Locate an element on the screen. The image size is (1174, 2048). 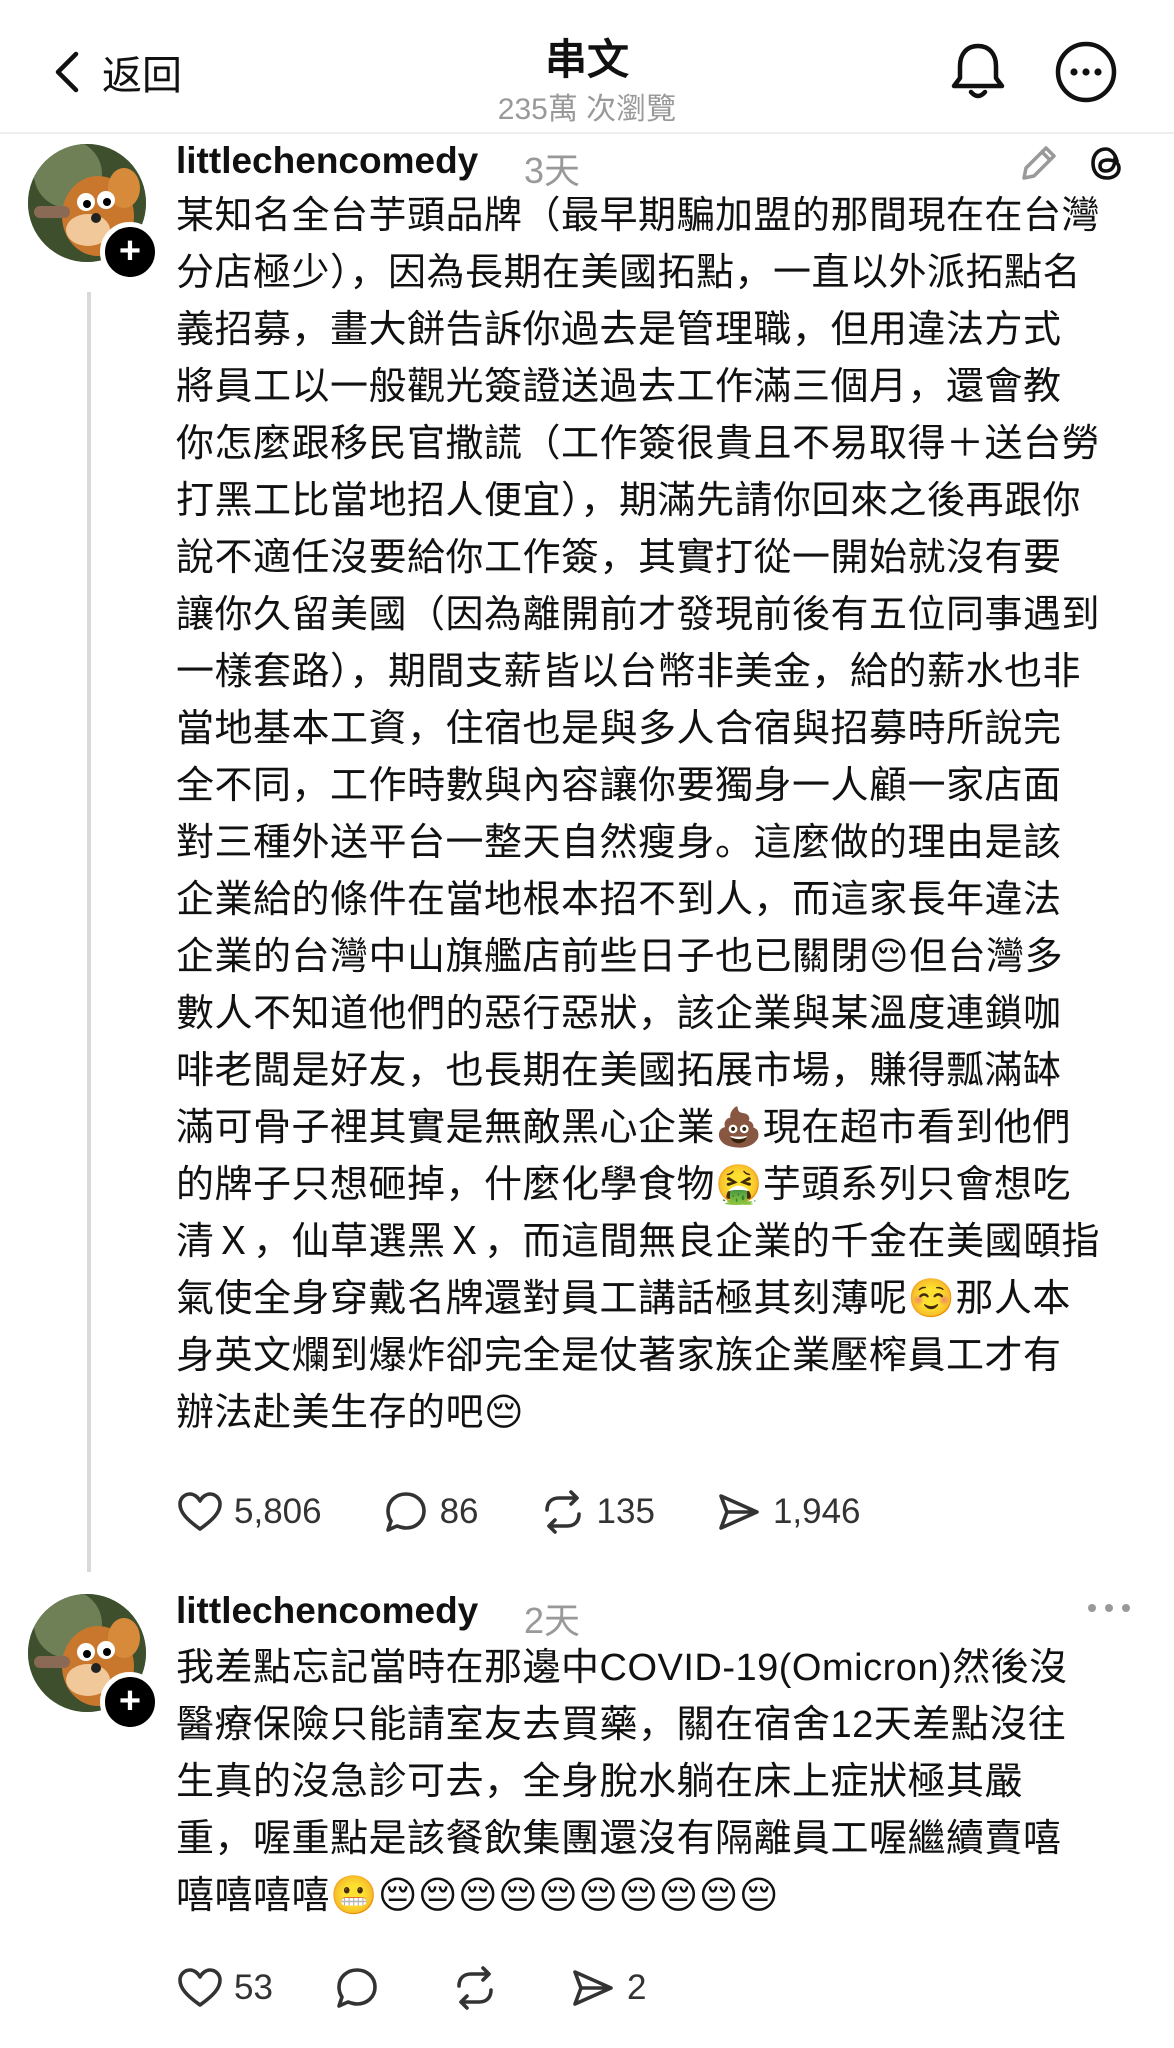
reply-button is located at coordinates (362, 1988).